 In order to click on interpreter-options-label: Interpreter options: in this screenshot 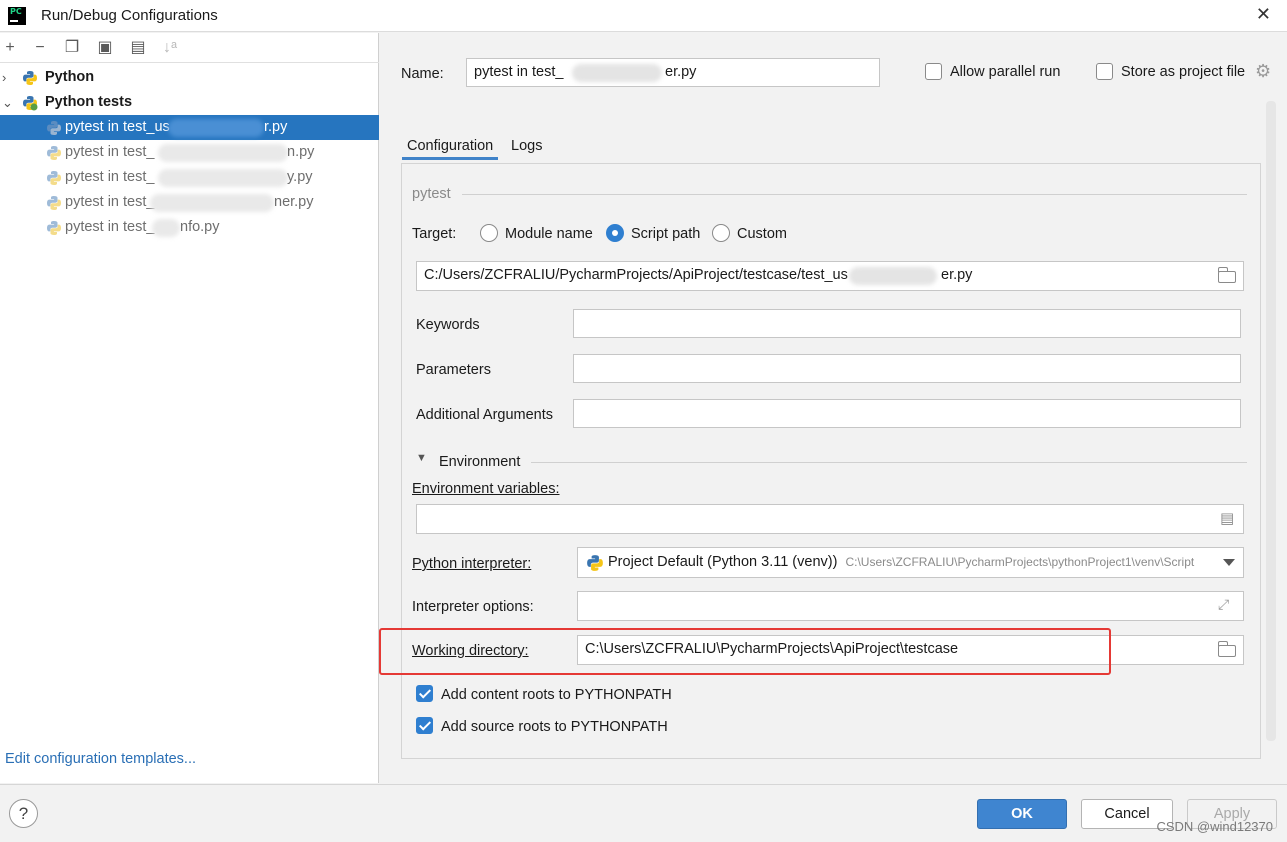, I will do `click(473, 607)`.